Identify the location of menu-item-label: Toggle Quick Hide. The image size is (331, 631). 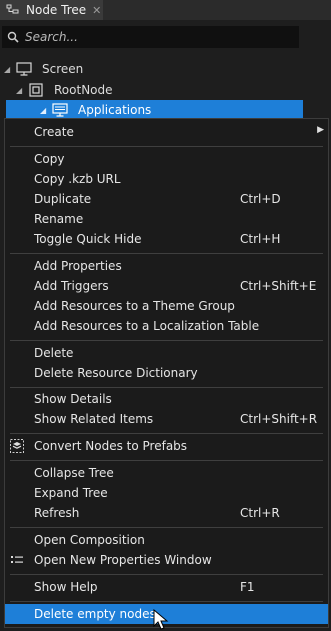
(88, 239).